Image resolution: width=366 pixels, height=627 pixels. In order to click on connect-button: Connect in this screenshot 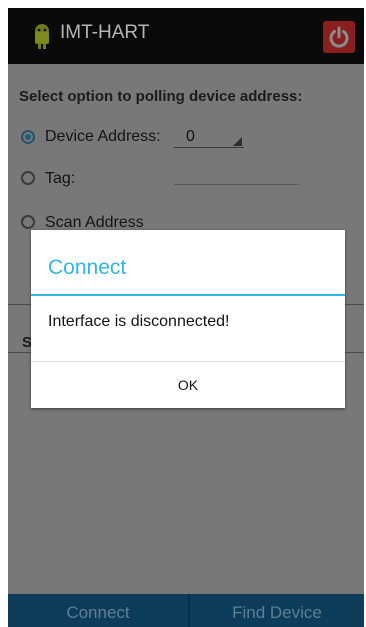, I will do `click(98, 610)`.